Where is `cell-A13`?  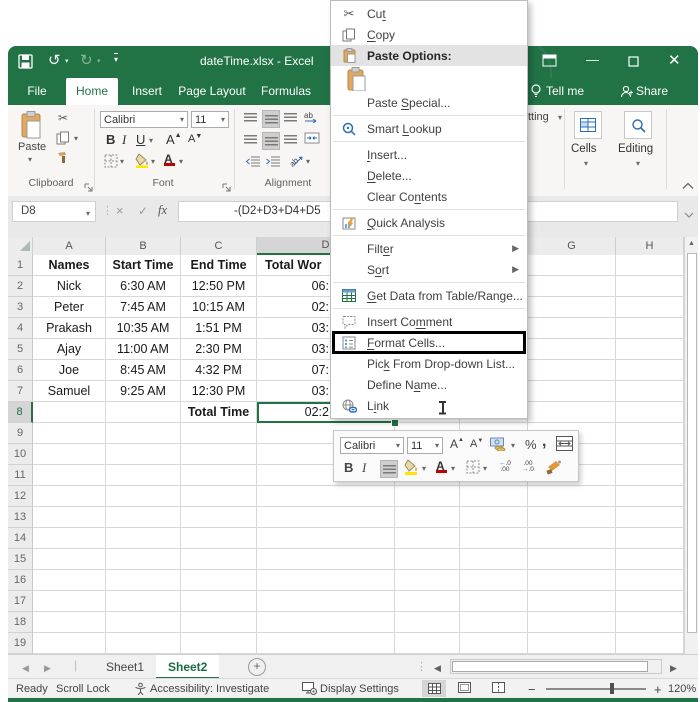 cell-A13 is located at coordinates (69, 517).